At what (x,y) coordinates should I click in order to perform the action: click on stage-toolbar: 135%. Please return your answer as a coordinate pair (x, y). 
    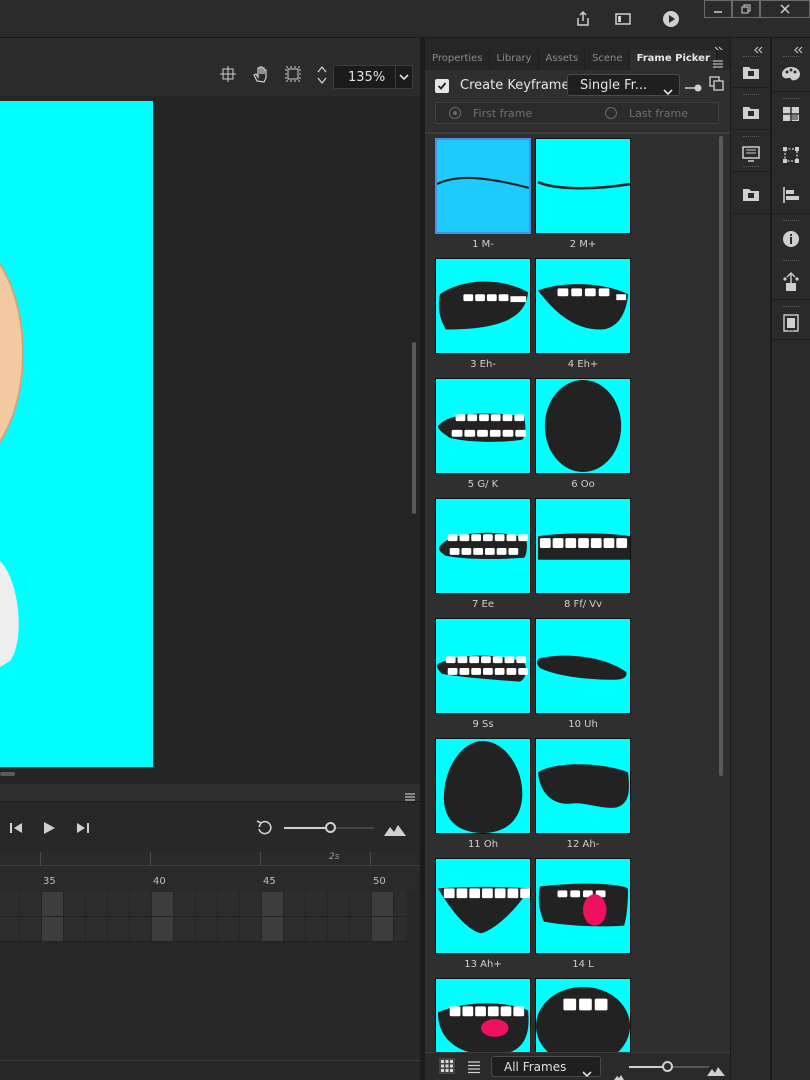
    Looking at the image, I should click on (210, 67).